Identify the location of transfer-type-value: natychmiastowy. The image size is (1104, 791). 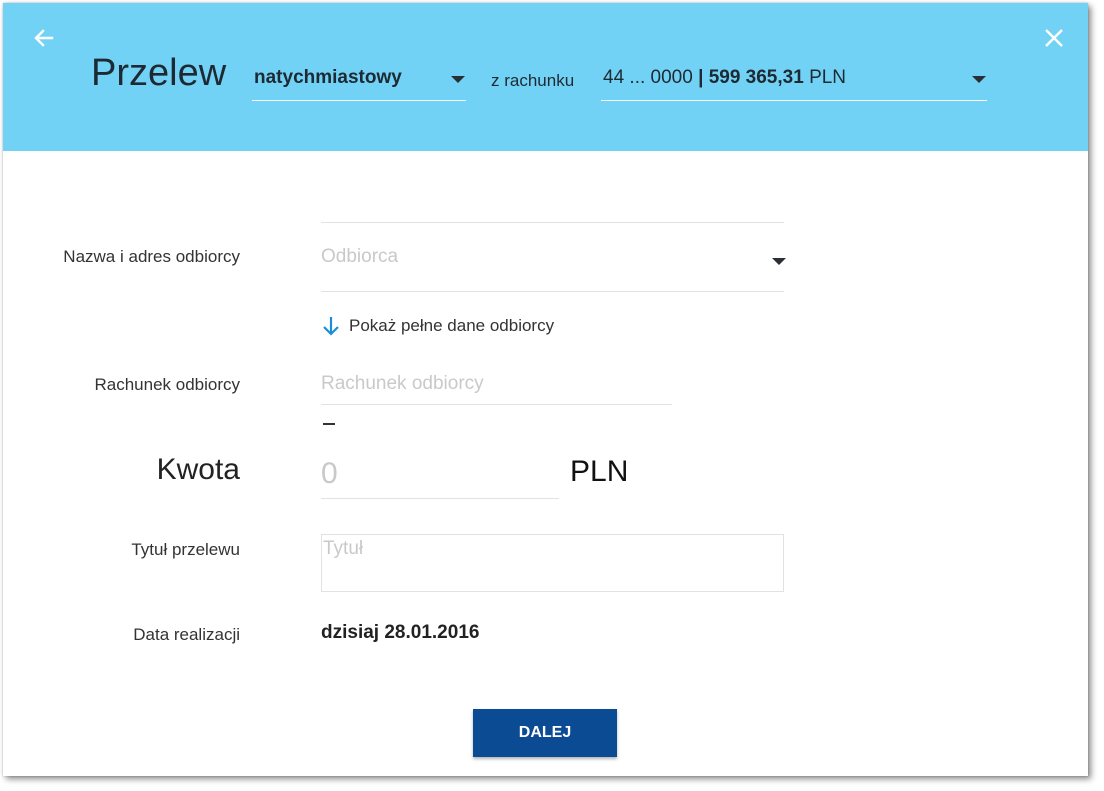
(328, 77).